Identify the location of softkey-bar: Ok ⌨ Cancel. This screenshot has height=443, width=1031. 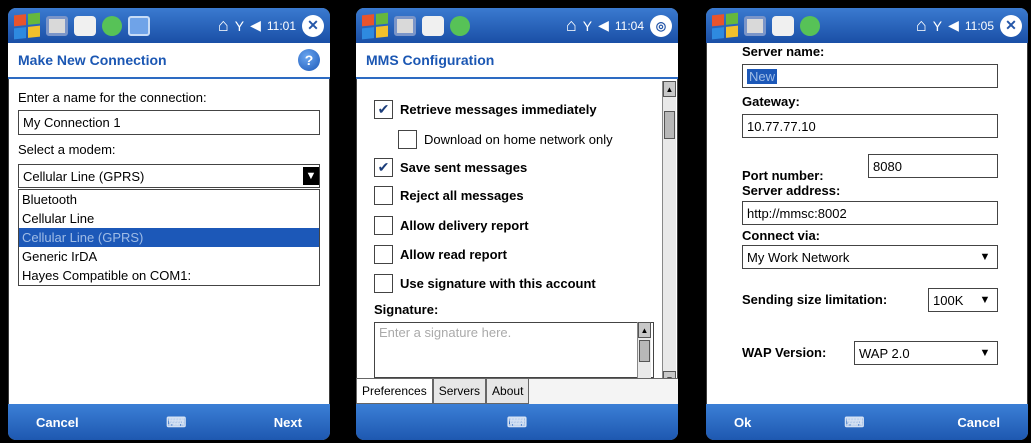
(867, 422).